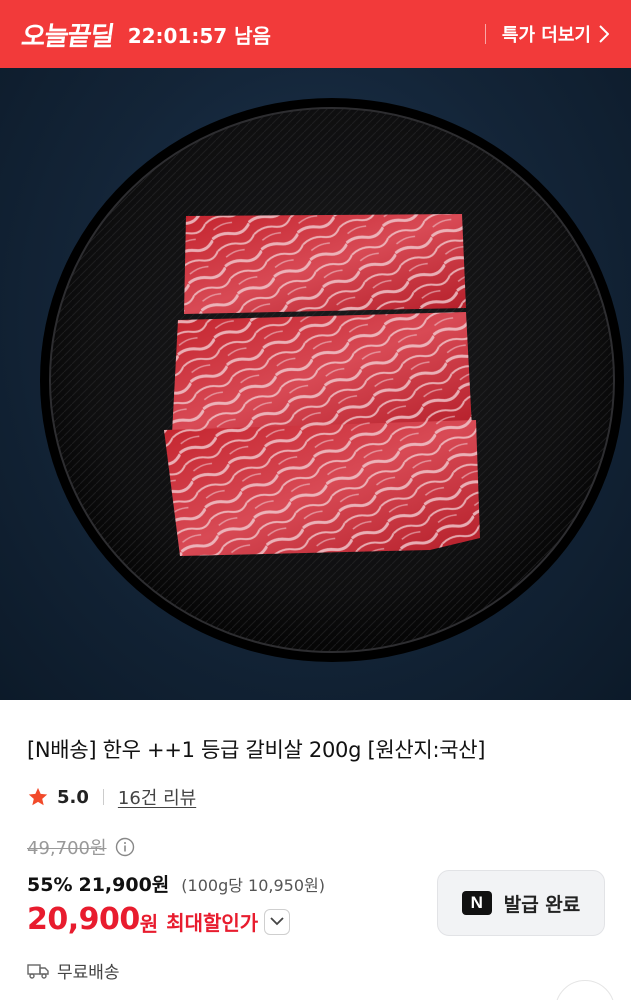 The width and height of the screenshot is (631, 1000). Describe the element at coordinates (585, 990) in the screenshot. I see `floating-button` at that location.